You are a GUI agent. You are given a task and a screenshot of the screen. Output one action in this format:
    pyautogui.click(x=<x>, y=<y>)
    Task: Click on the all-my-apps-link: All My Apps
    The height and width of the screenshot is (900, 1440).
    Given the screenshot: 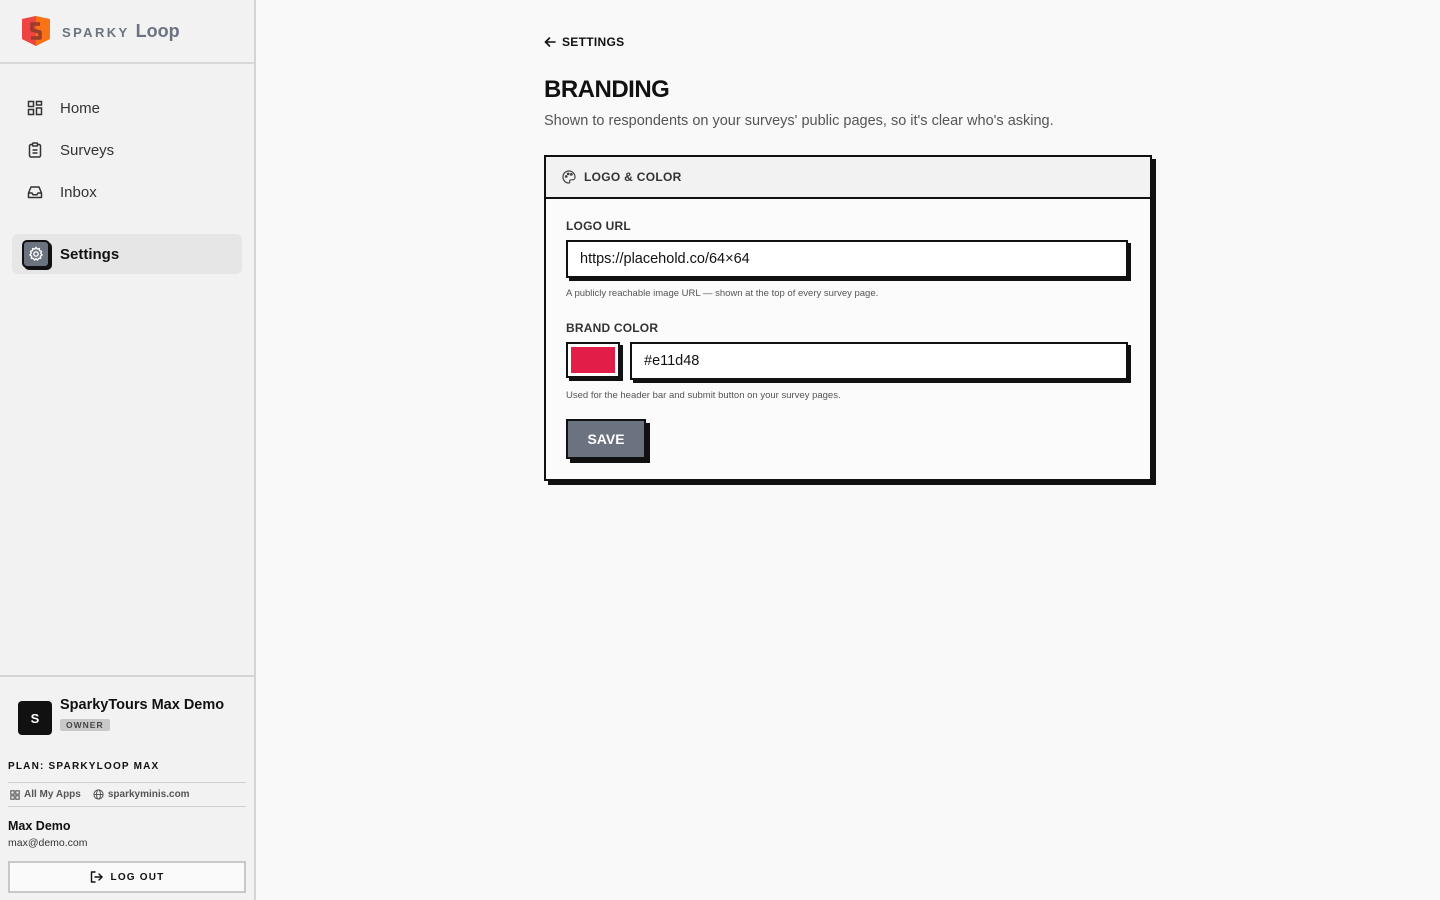 What is the action you would take?
    pyautogui.click(x=45, y=794)
    